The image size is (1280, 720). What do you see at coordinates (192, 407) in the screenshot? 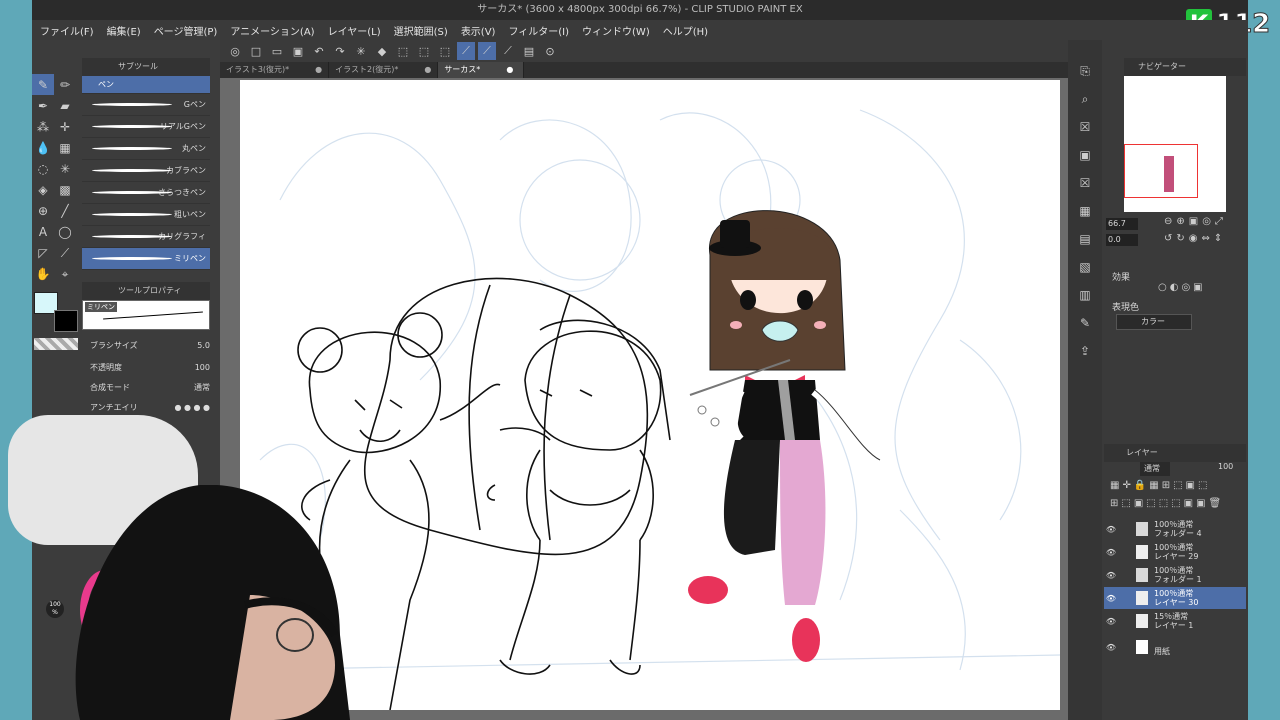
I see `antialias-options-icon: ● ● ● ●` at bounding box center [192, 407].